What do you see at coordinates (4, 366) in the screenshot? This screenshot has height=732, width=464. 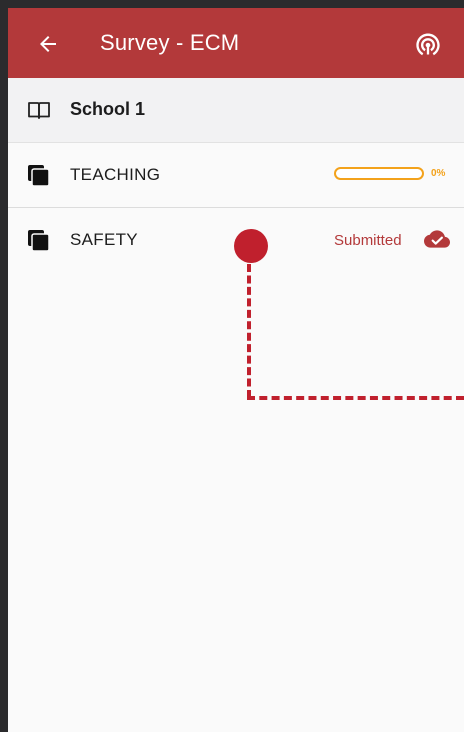 I see `left-bezel` at bounding box center [4, 366].